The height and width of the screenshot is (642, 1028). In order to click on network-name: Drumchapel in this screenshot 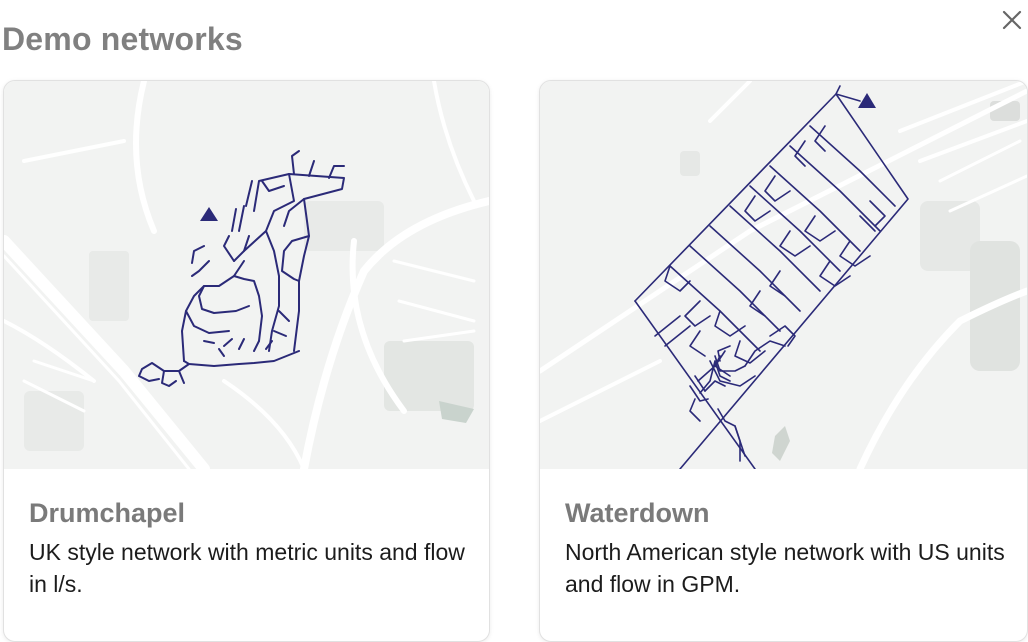, I will do `click(107, 513)`.